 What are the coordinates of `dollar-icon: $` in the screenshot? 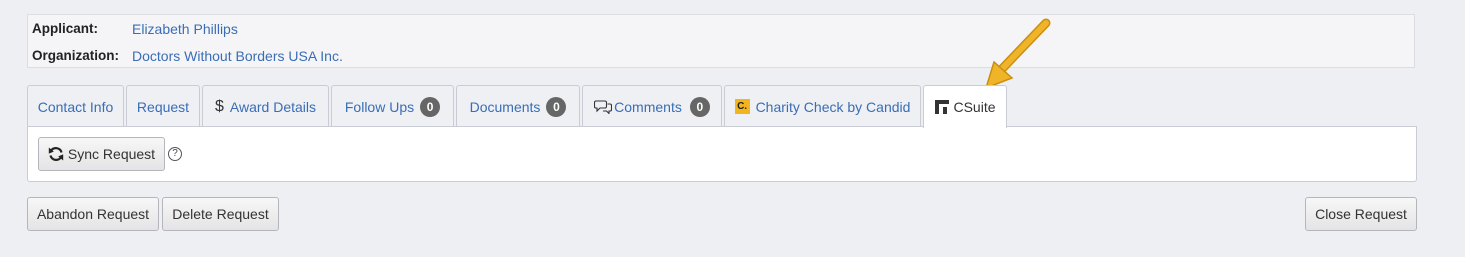 It's located at (219, 106).